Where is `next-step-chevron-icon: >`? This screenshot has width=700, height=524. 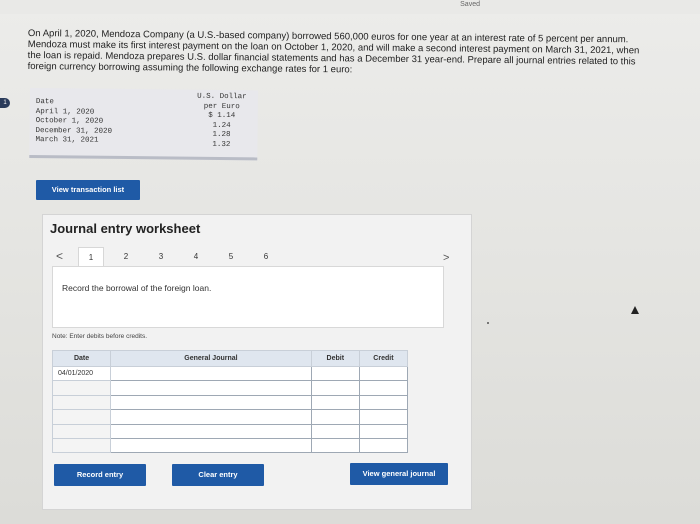
next-step-chevron-icon: > is located at coordinates (446, 258).